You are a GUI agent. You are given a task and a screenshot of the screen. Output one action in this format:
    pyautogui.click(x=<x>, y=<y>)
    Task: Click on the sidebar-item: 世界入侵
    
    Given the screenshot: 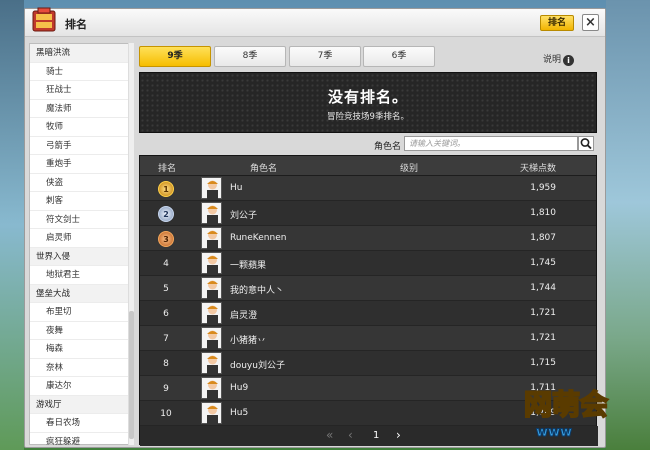 What is the action you would take?
    pyautogui.click(x=81, y=256)
    